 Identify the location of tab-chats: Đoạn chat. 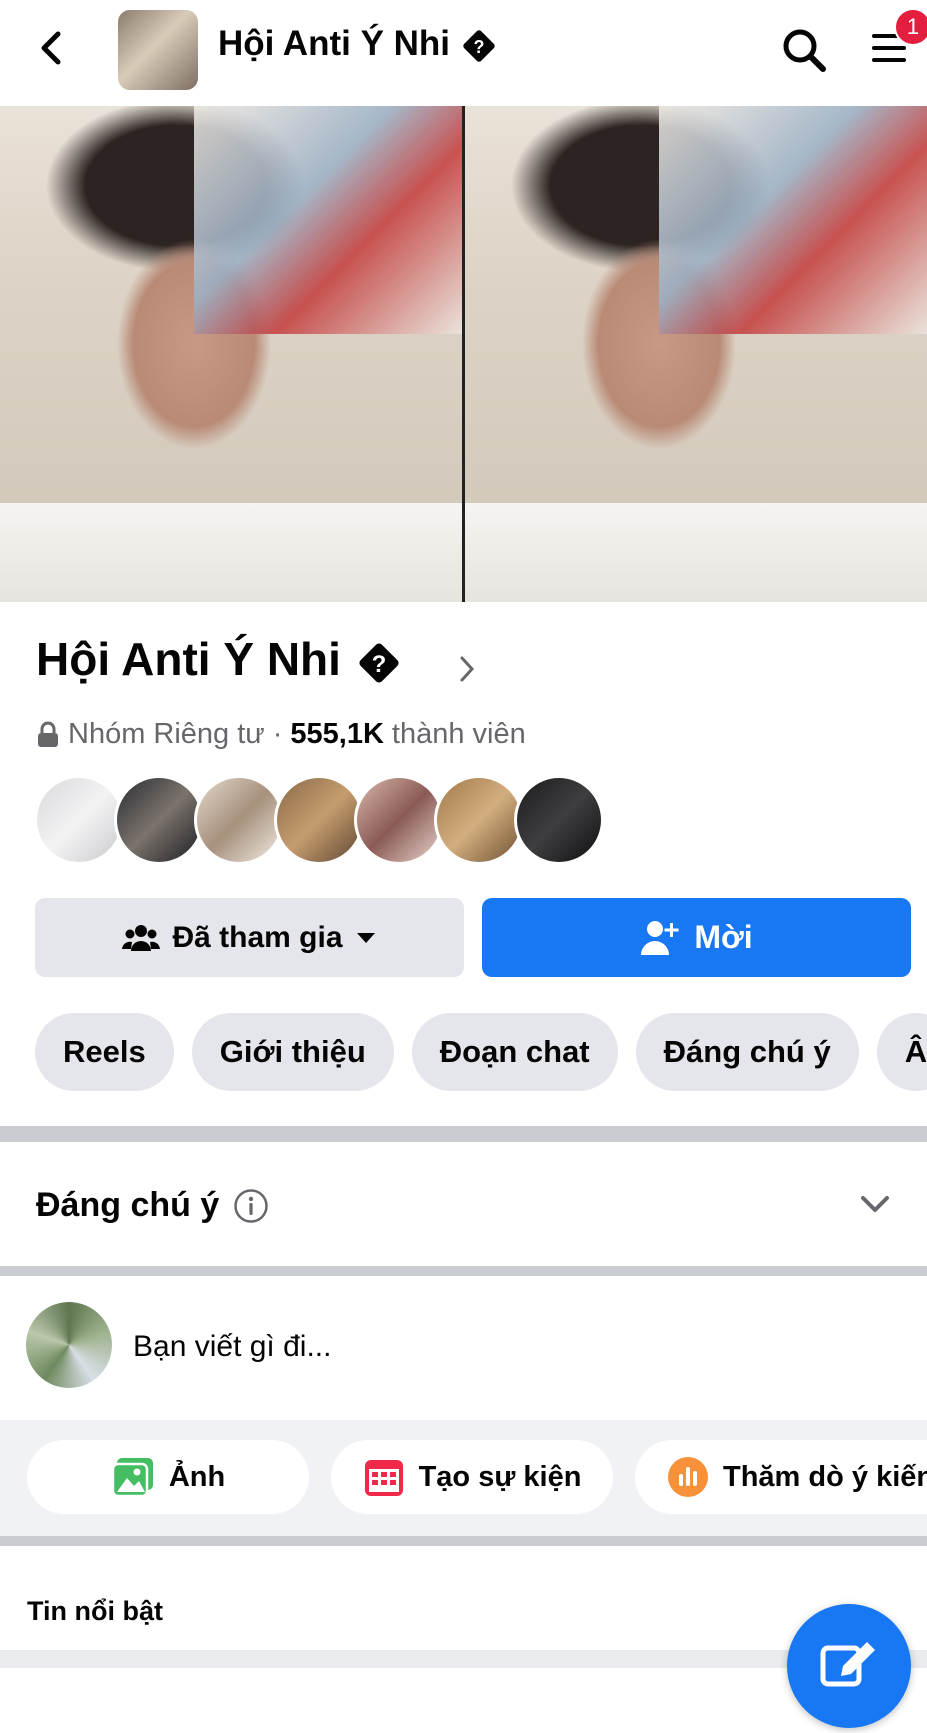
(514, 1052).